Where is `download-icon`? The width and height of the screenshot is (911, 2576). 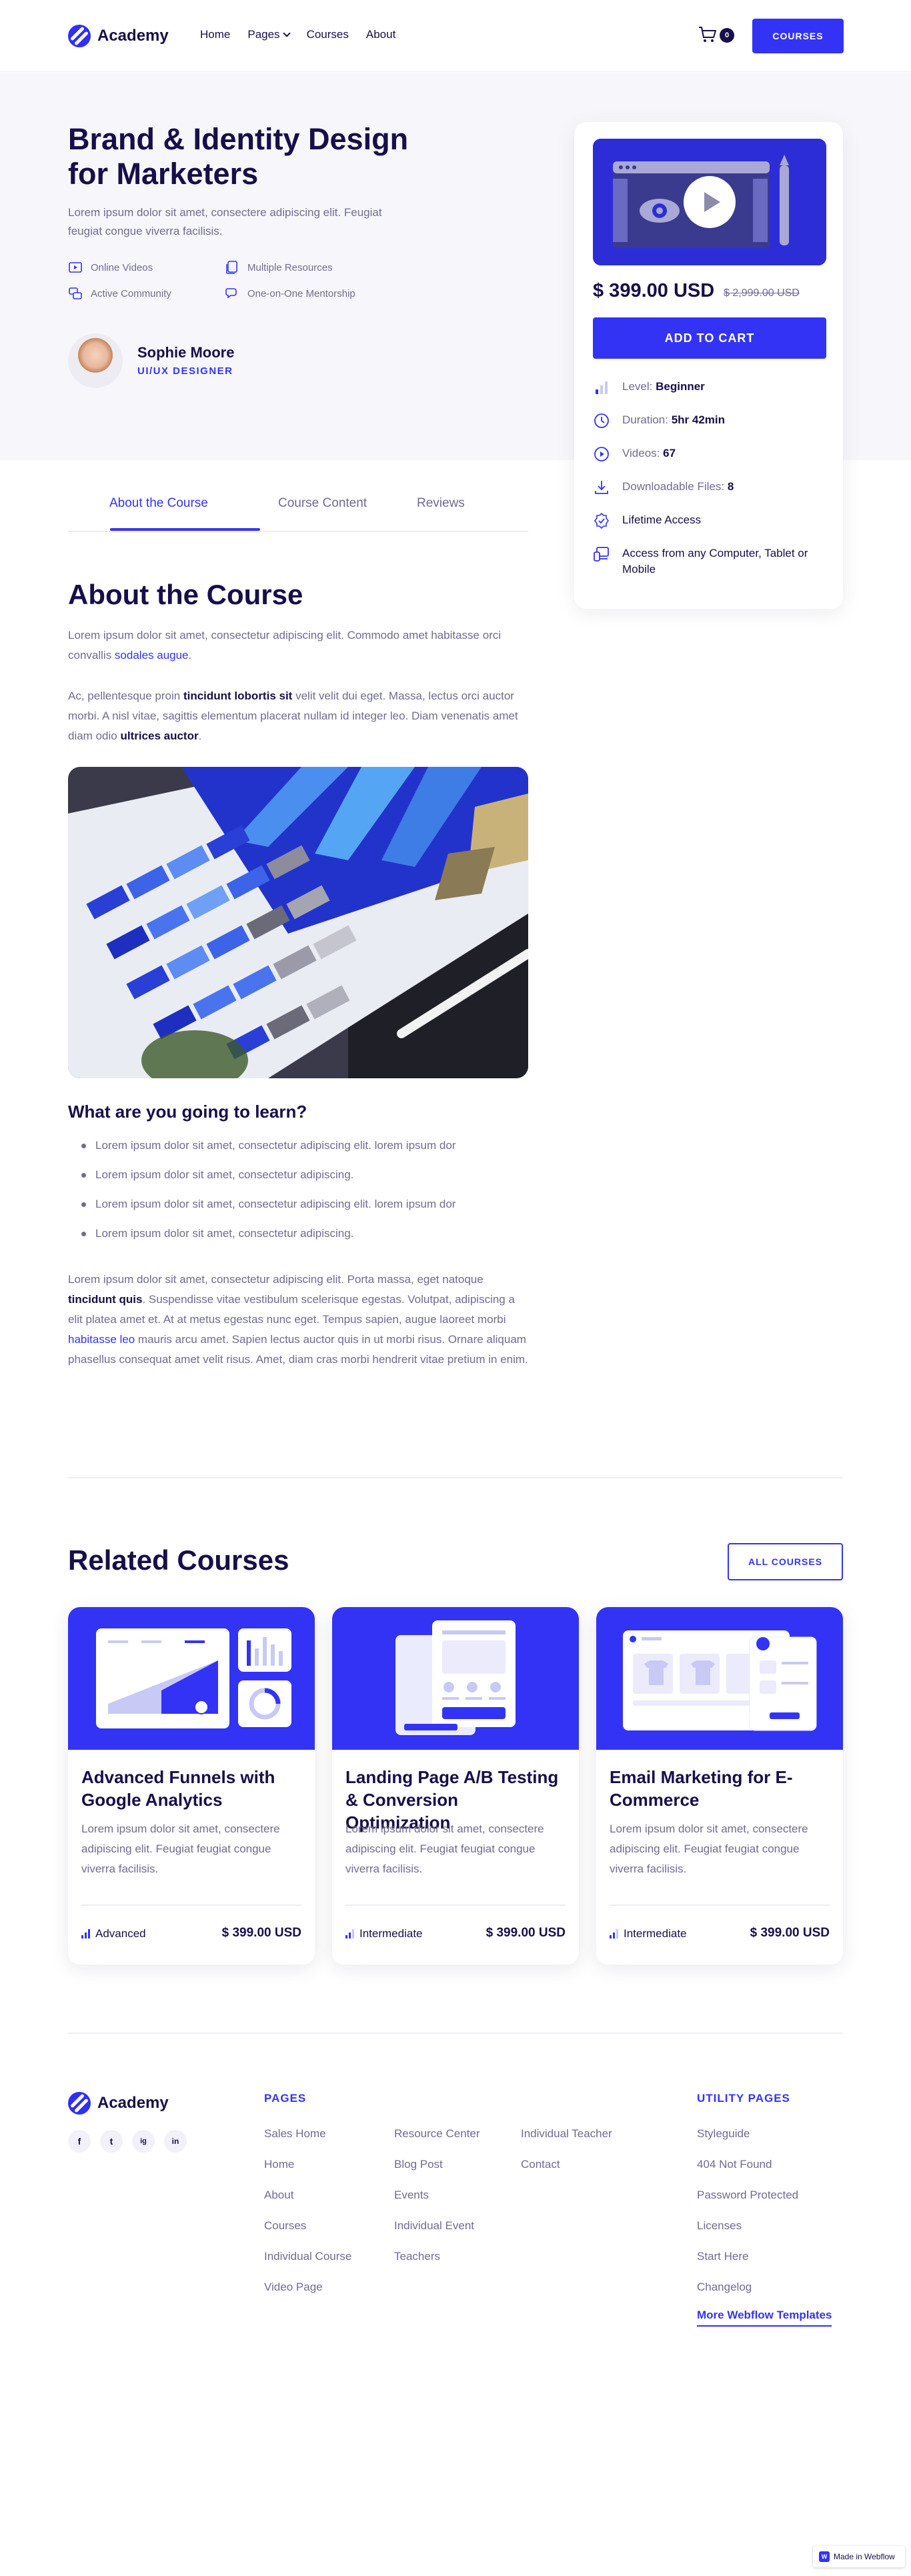 download-icon is located at coordinates (601, 487).